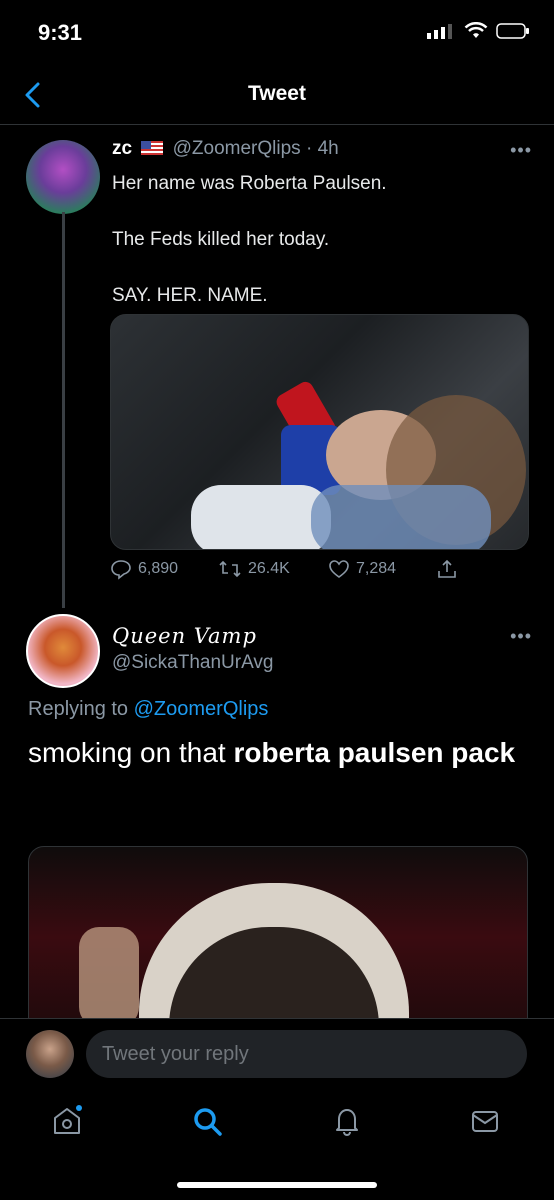 The width and height of the screenshot is (554, 1200). Describe the element at coordinates (201, 709) in the screenshot. I see `replying-to-link: @ZoomerQlips` at that location.